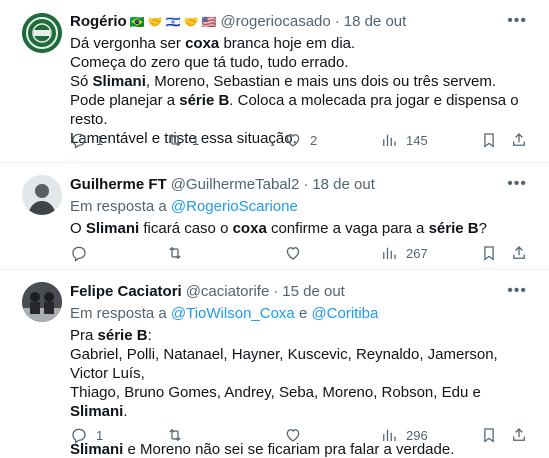  Describe the element at coordinates (209, 62) in the screenshot. I see `text-segment: Começa do zero que tá tudo, tudo errado.` at that location.